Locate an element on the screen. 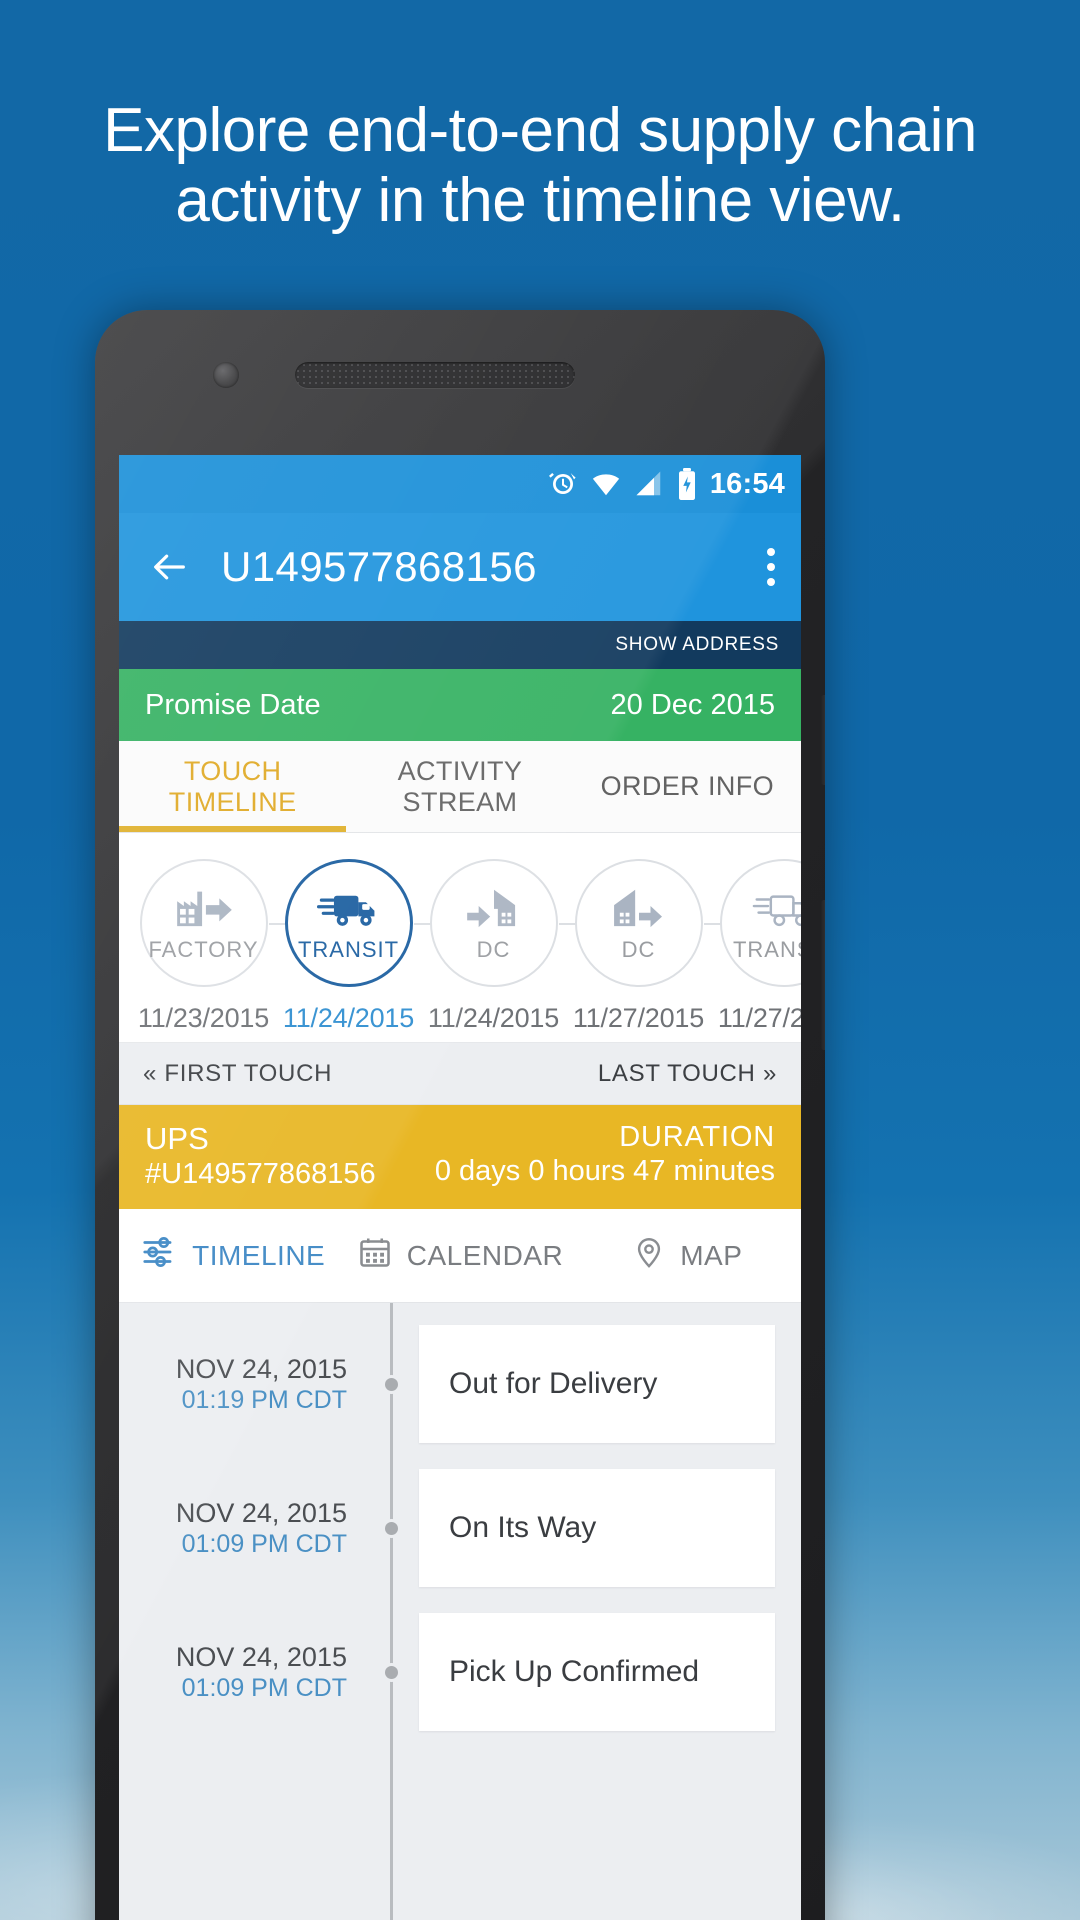 The width and height of the screenshot is (1080, 1920). timeline-event-time: 01:19 PM CDT is located at coordinates (264, 1399).